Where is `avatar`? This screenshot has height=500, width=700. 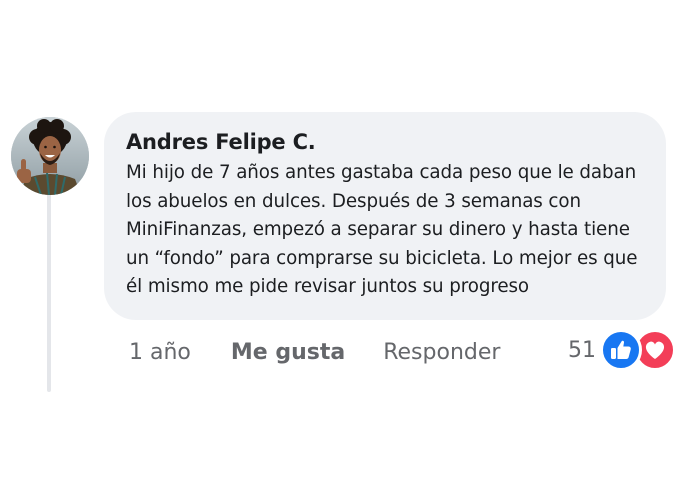
avatar is located at coordinates (50, 156).